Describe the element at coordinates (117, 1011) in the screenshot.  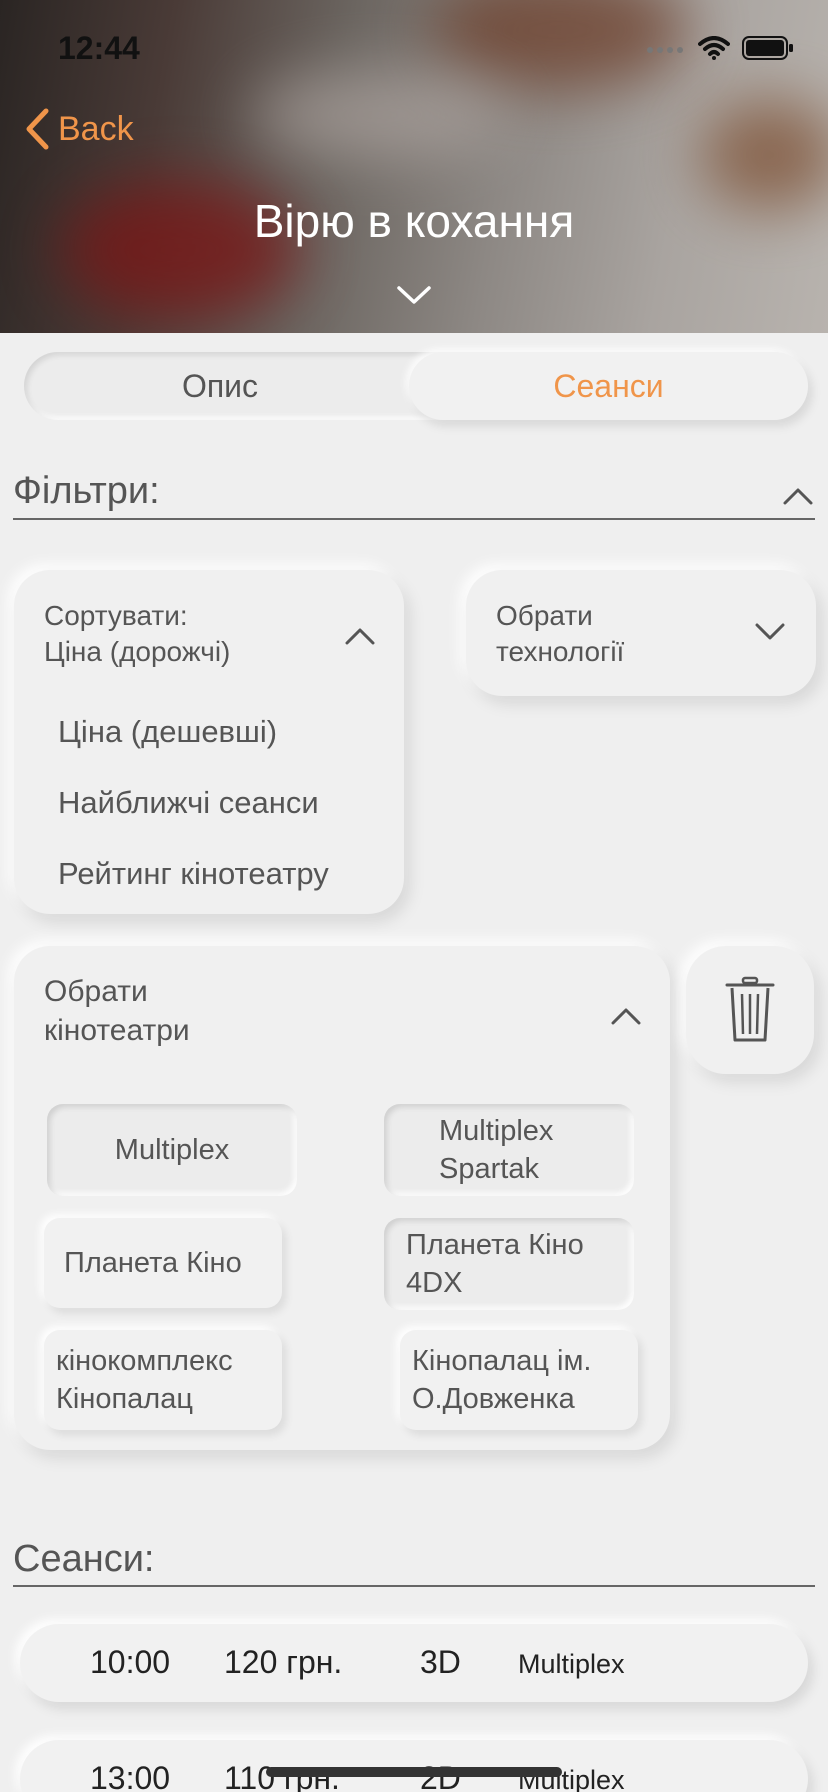
I see `cinemas-label: Обрати кінотеатри` at that location.